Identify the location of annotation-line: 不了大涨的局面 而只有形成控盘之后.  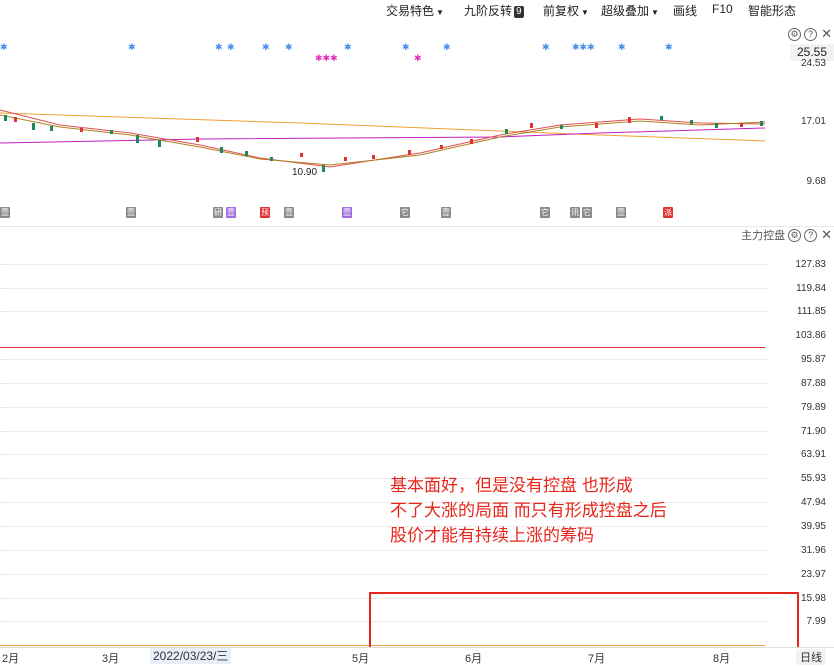
(528, 510).